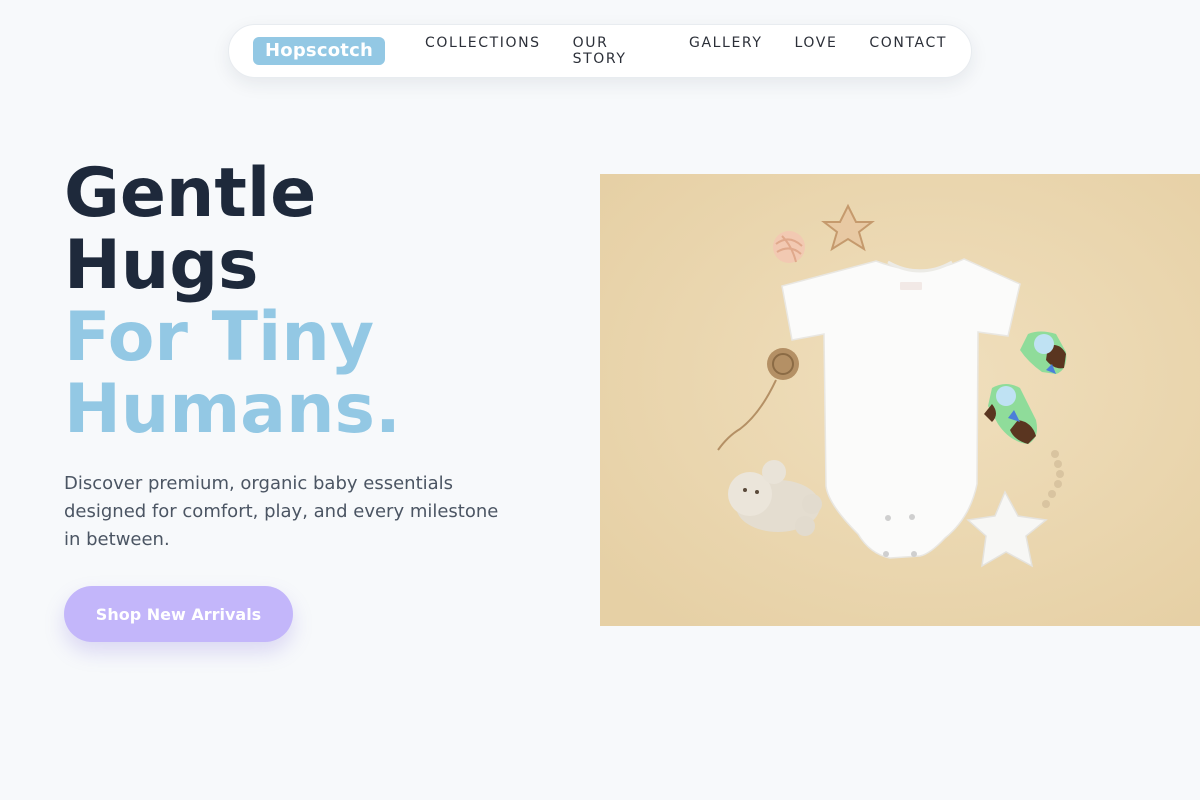  I want to click on nav-link-love: LOVE, so click(816, 51).